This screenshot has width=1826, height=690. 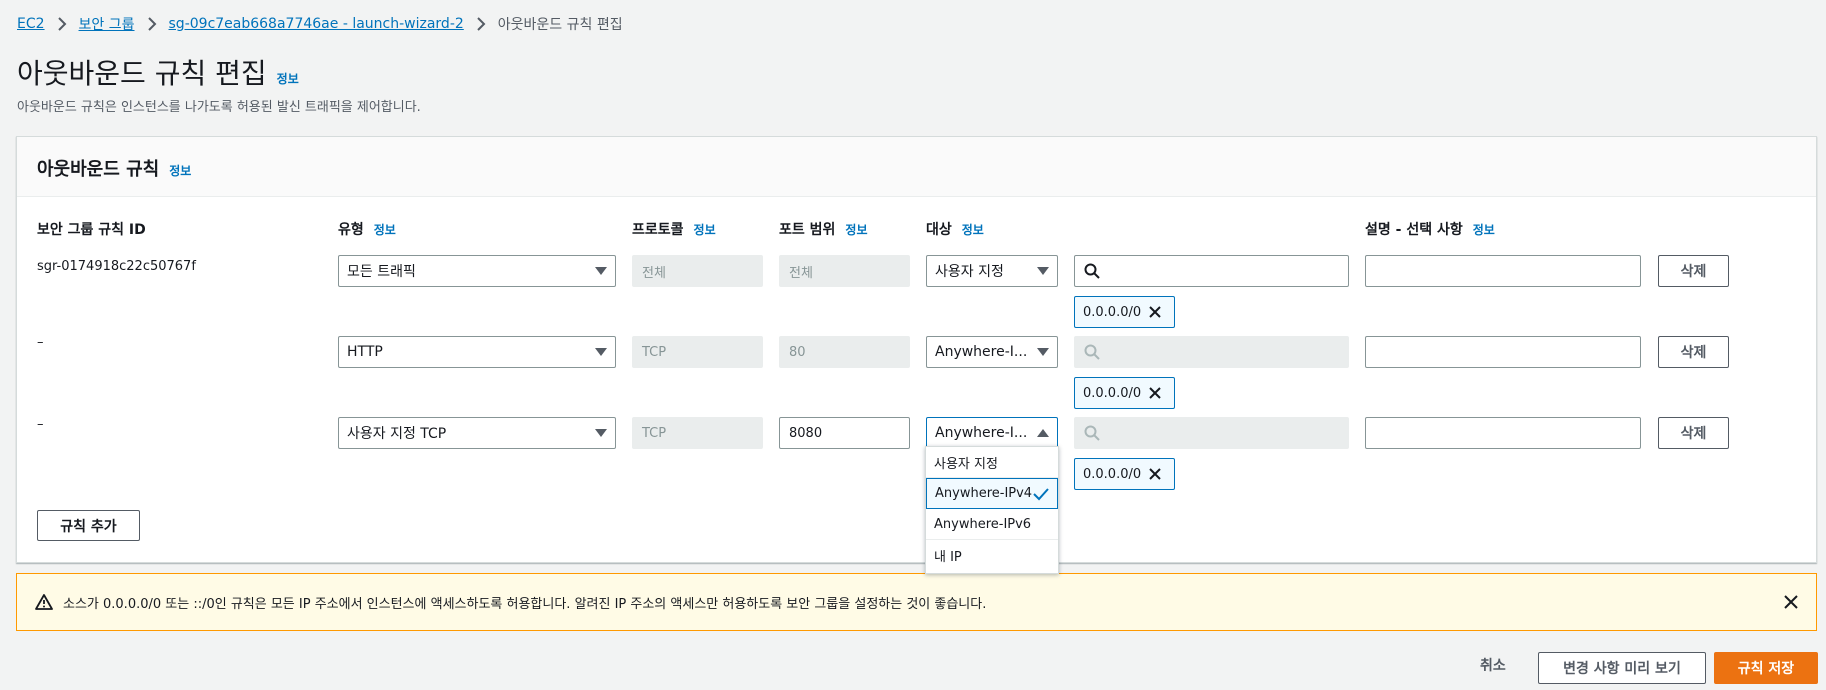 I want to click on destination-dropdown-menu: 사용자 지정 Anywhere-IPv4 Anywhere-IPv6 내 IP, so click(x=992, y=510).